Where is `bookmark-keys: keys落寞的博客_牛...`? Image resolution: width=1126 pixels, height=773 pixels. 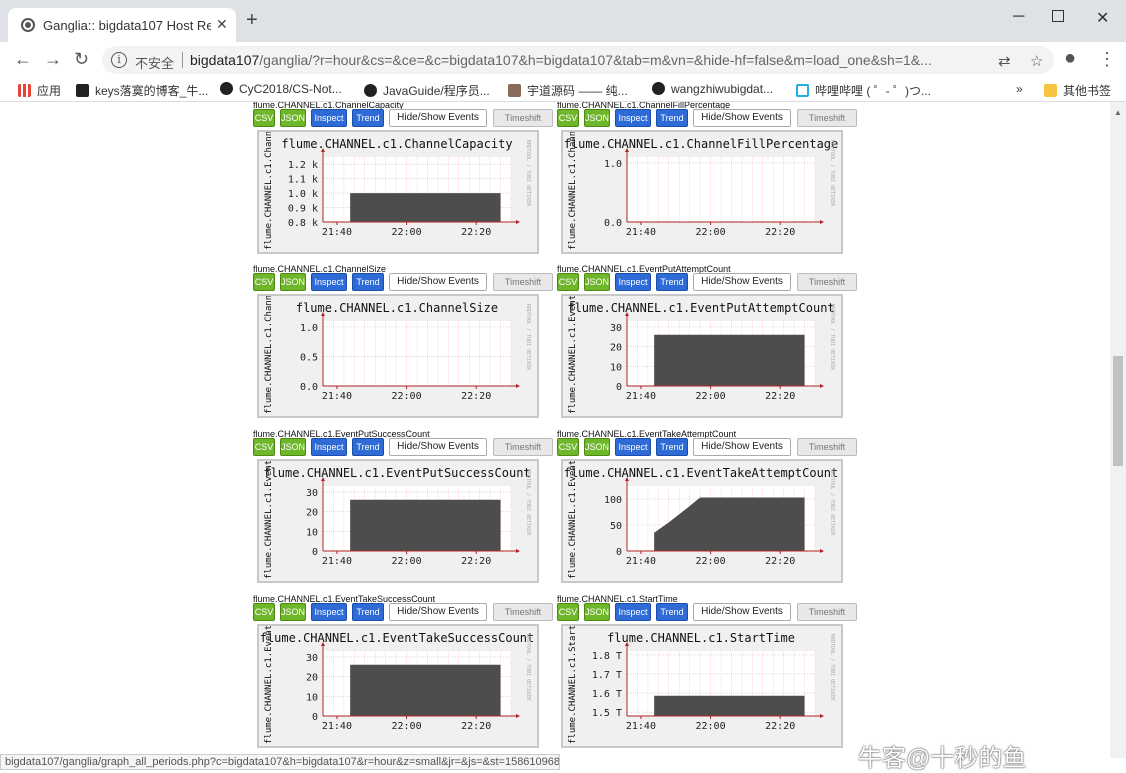
bookmark-keys: keys落寞的博客_牛... is located at coordinates (142, 90).